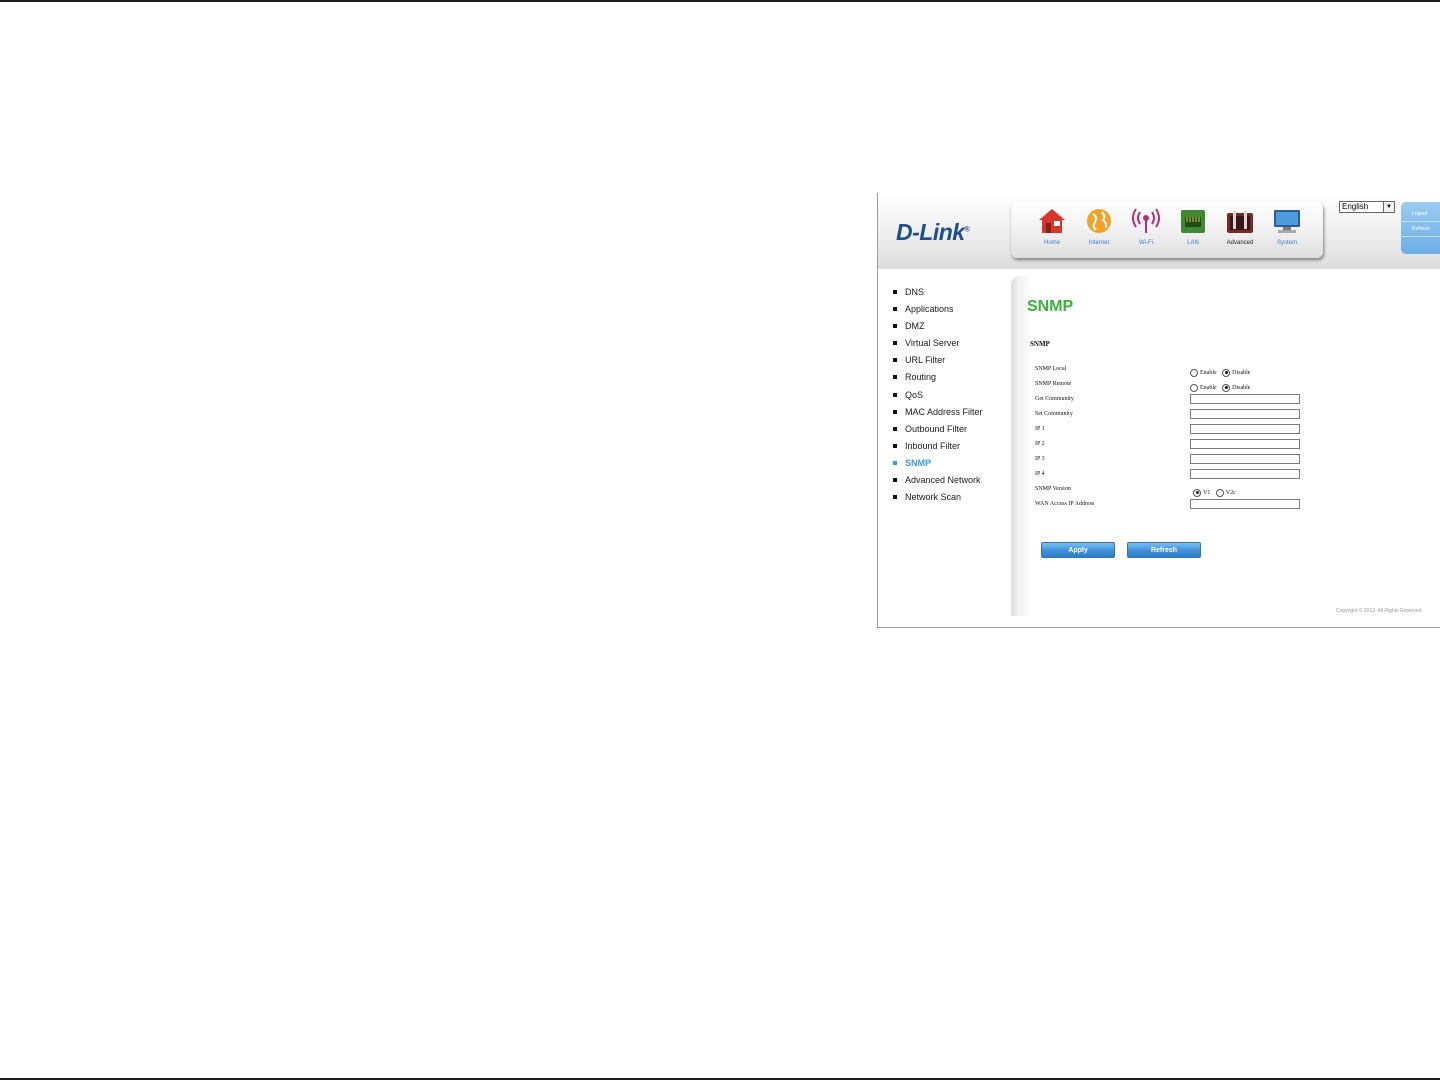 The image size is (1440, 1081). Describe the element at coordinates (1146, 220) in the screenshot. I see `wifi-icon` at that location.